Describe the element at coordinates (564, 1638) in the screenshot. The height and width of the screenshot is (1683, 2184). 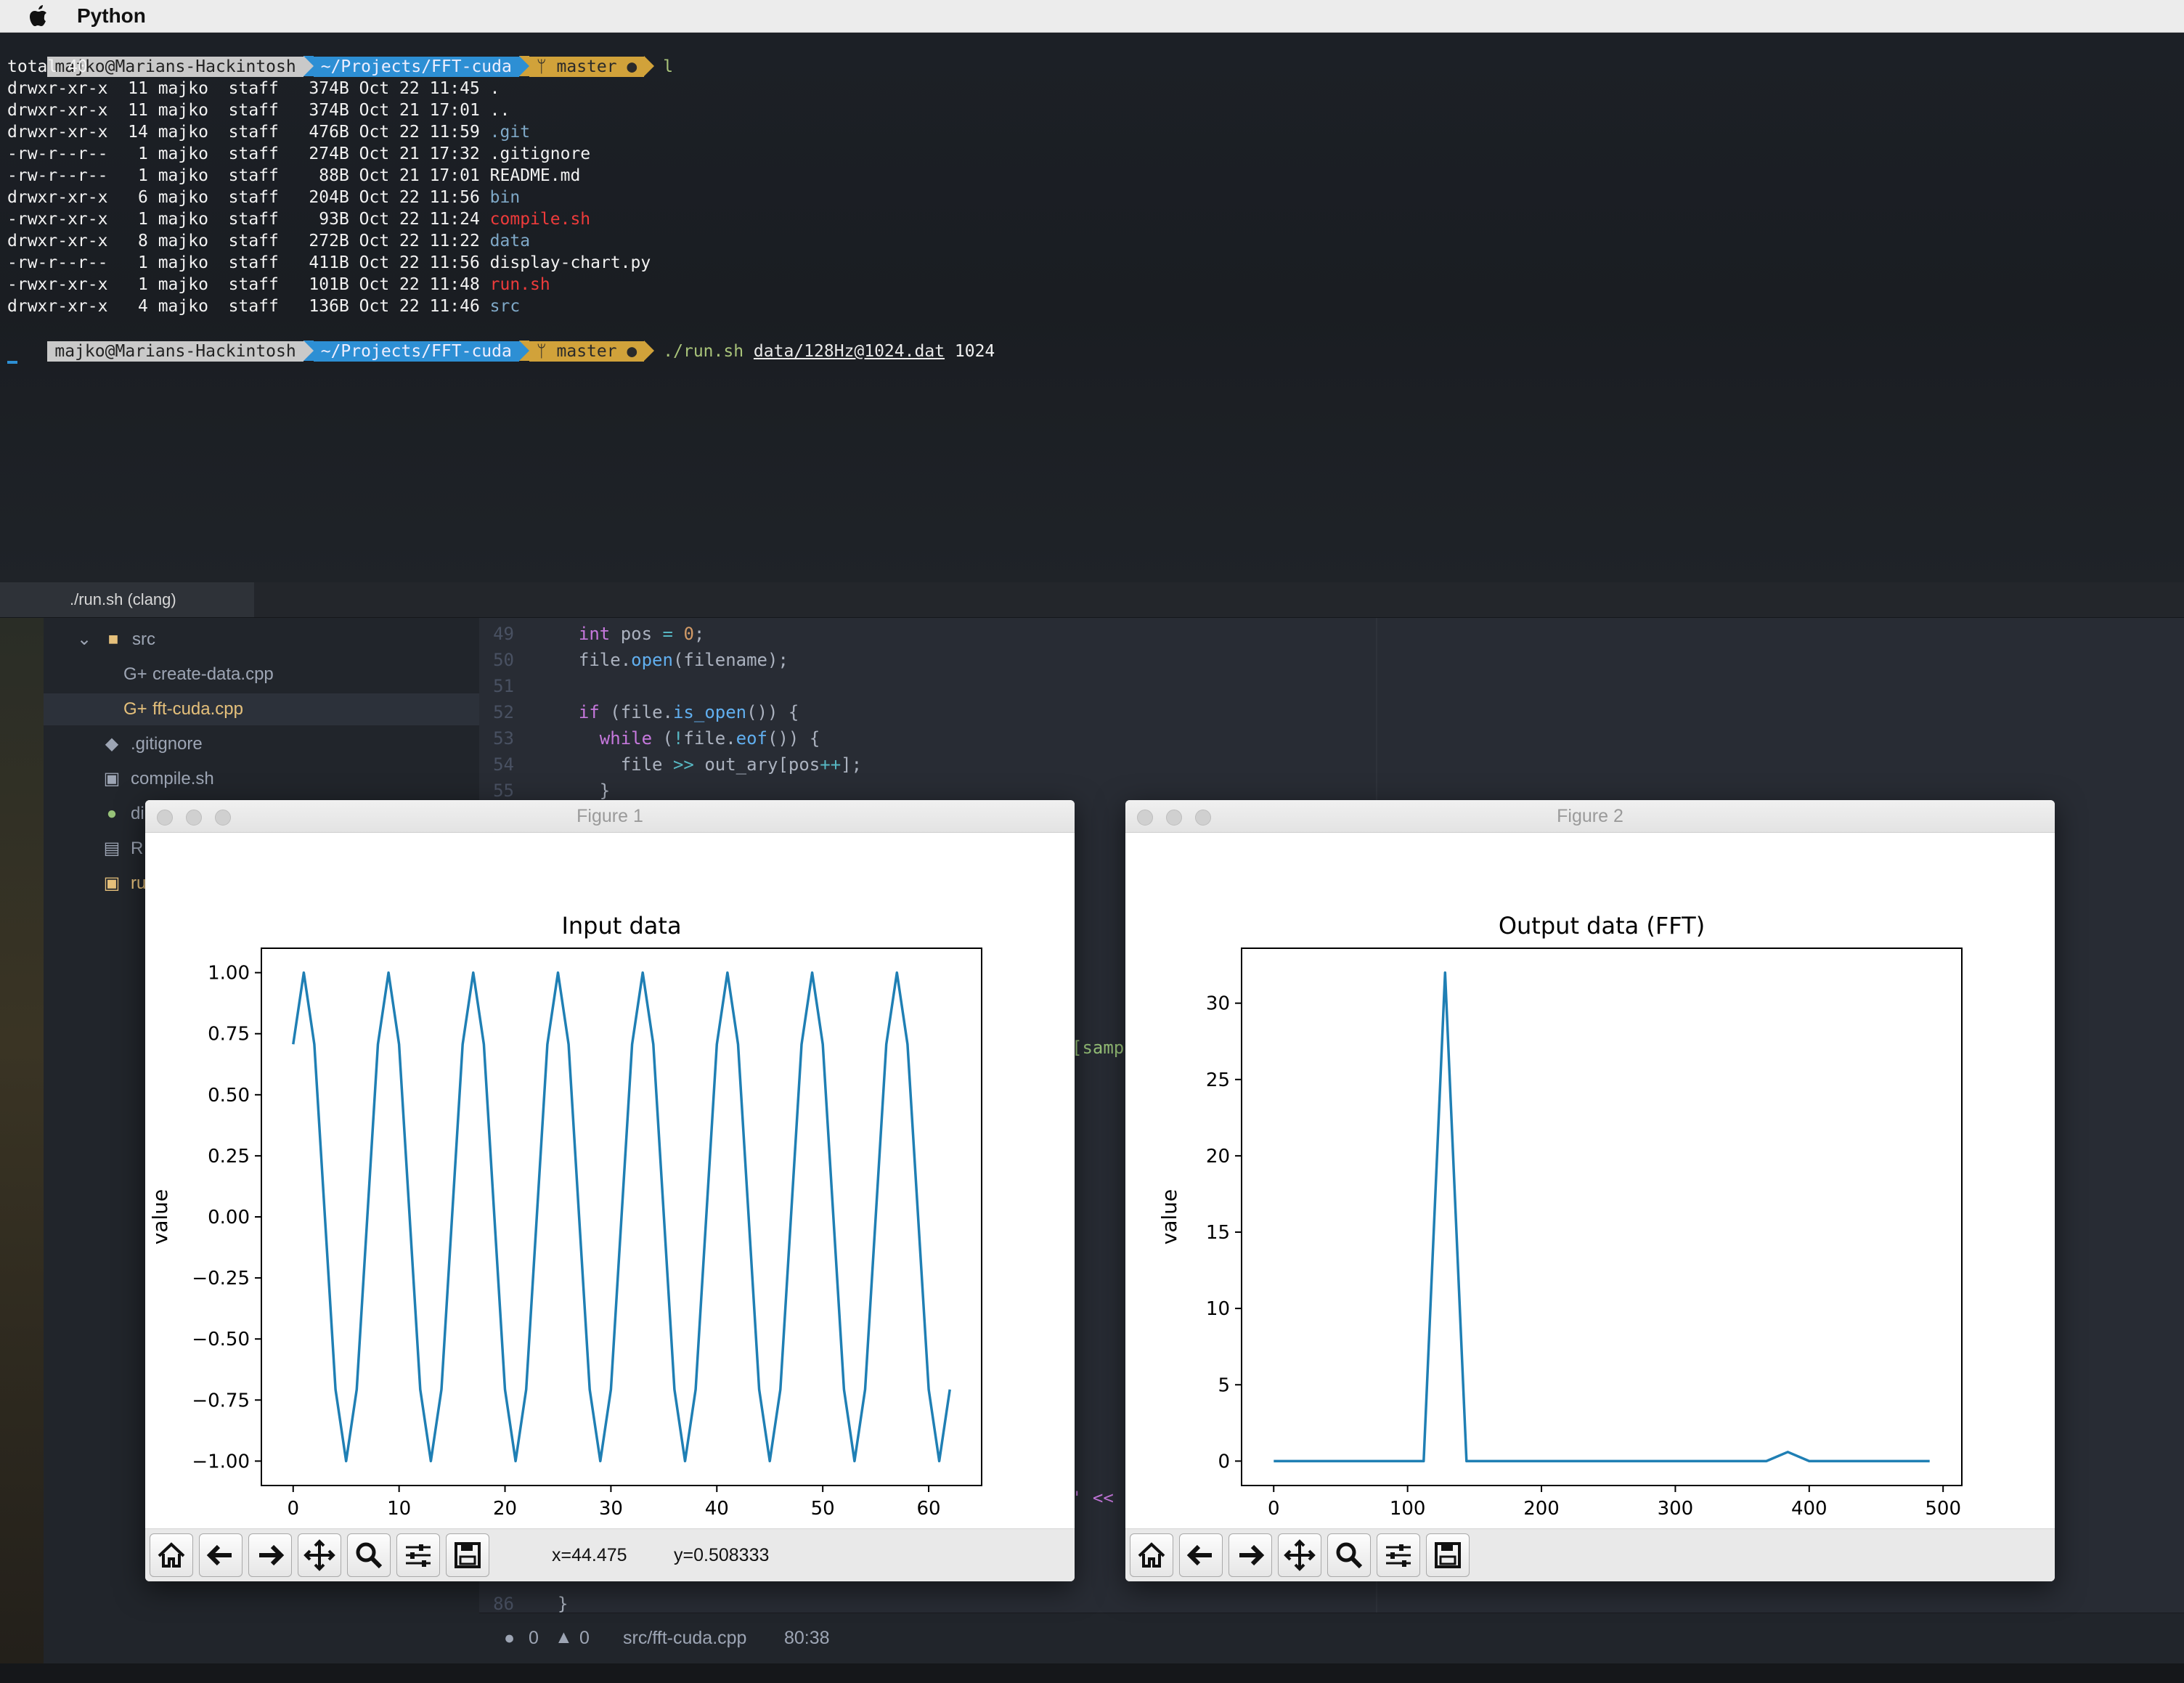
I see `warning-icon: ▲` at that location.